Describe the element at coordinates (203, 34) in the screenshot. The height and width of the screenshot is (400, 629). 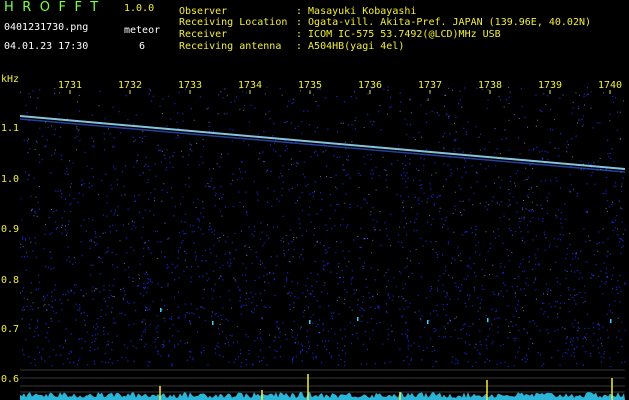
I see `receiver-label: Receiver` at that location.